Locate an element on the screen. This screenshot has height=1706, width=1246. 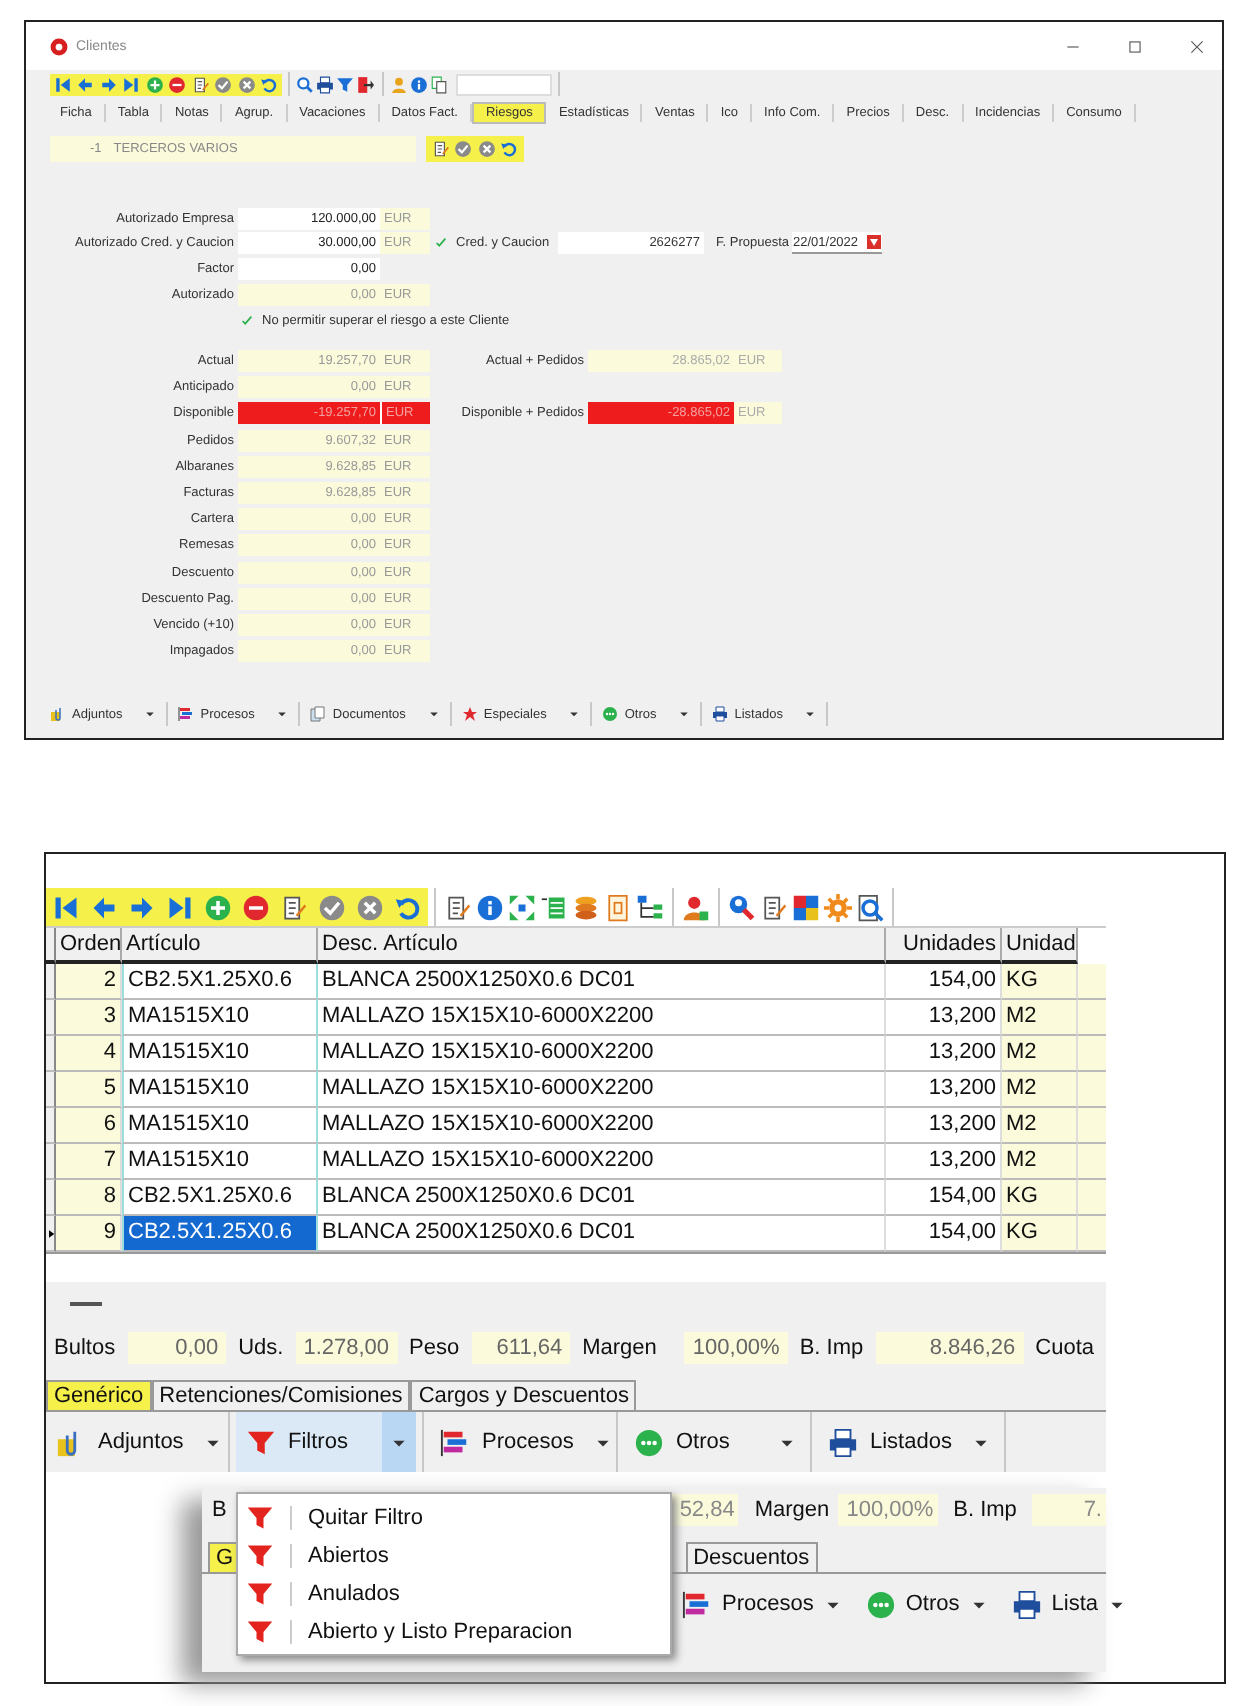
menu-item: Anulados is located at coordinates (454, 1593).